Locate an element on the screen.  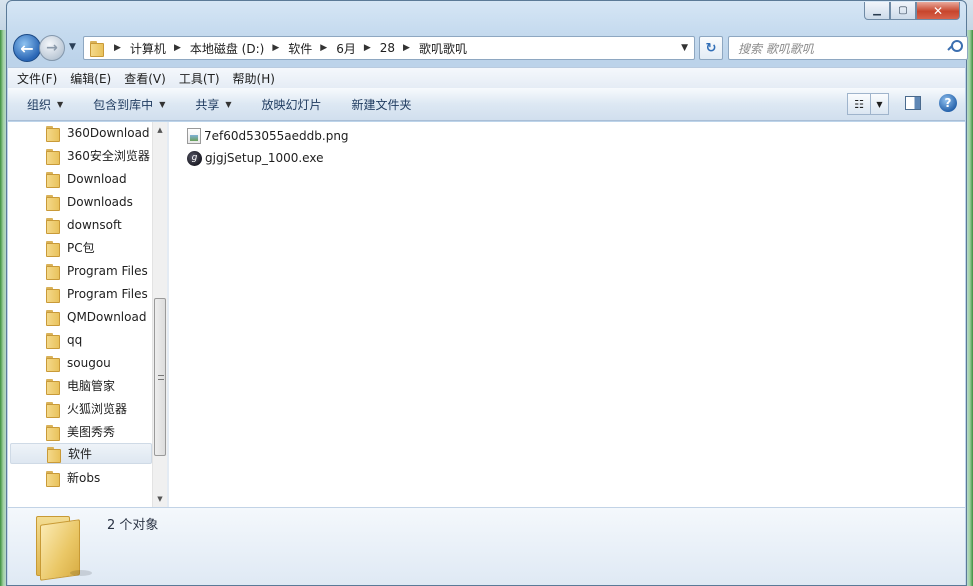
menu-view: 查看(V) is located at coordinates (145, 78).